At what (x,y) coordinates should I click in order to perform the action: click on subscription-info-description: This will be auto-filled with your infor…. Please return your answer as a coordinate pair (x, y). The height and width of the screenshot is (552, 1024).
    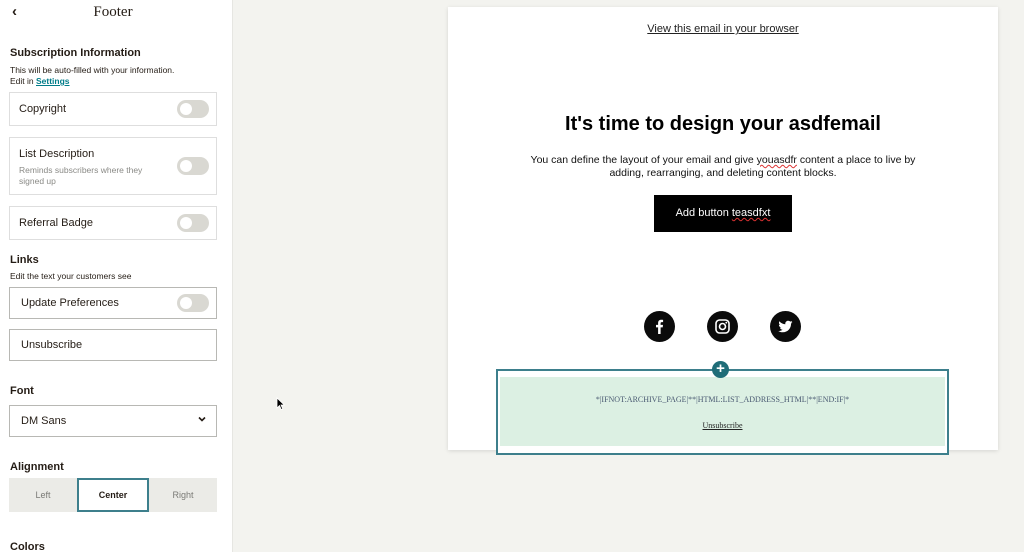
    Looking at the image, I should click on (92, 76).